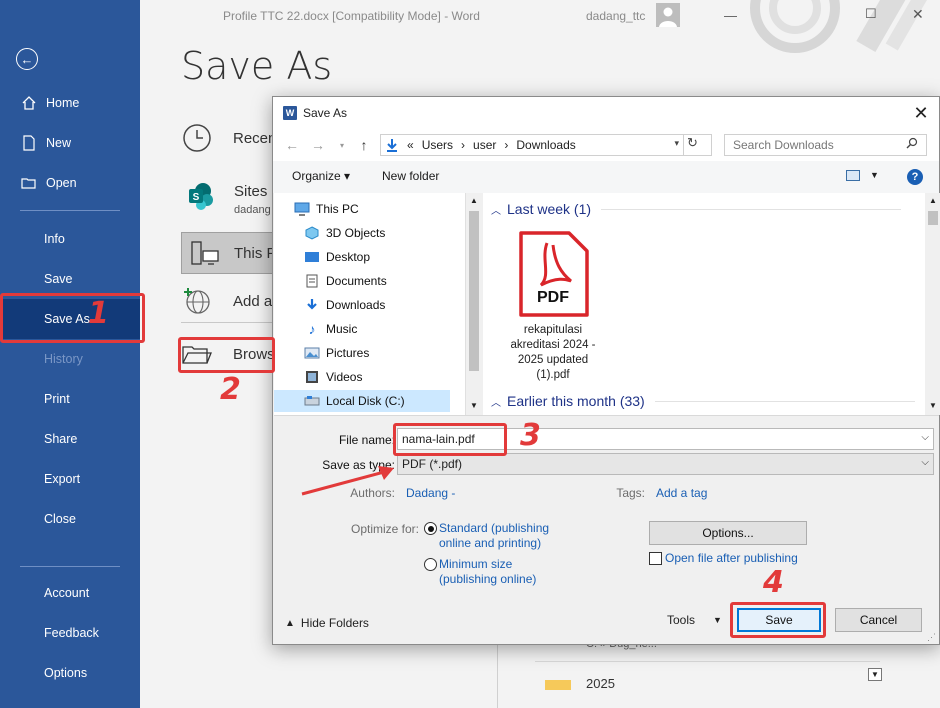  Describe the element at coordinates (484, 145) in the screenshot. I see `breadcrumb-user: user` at that location.